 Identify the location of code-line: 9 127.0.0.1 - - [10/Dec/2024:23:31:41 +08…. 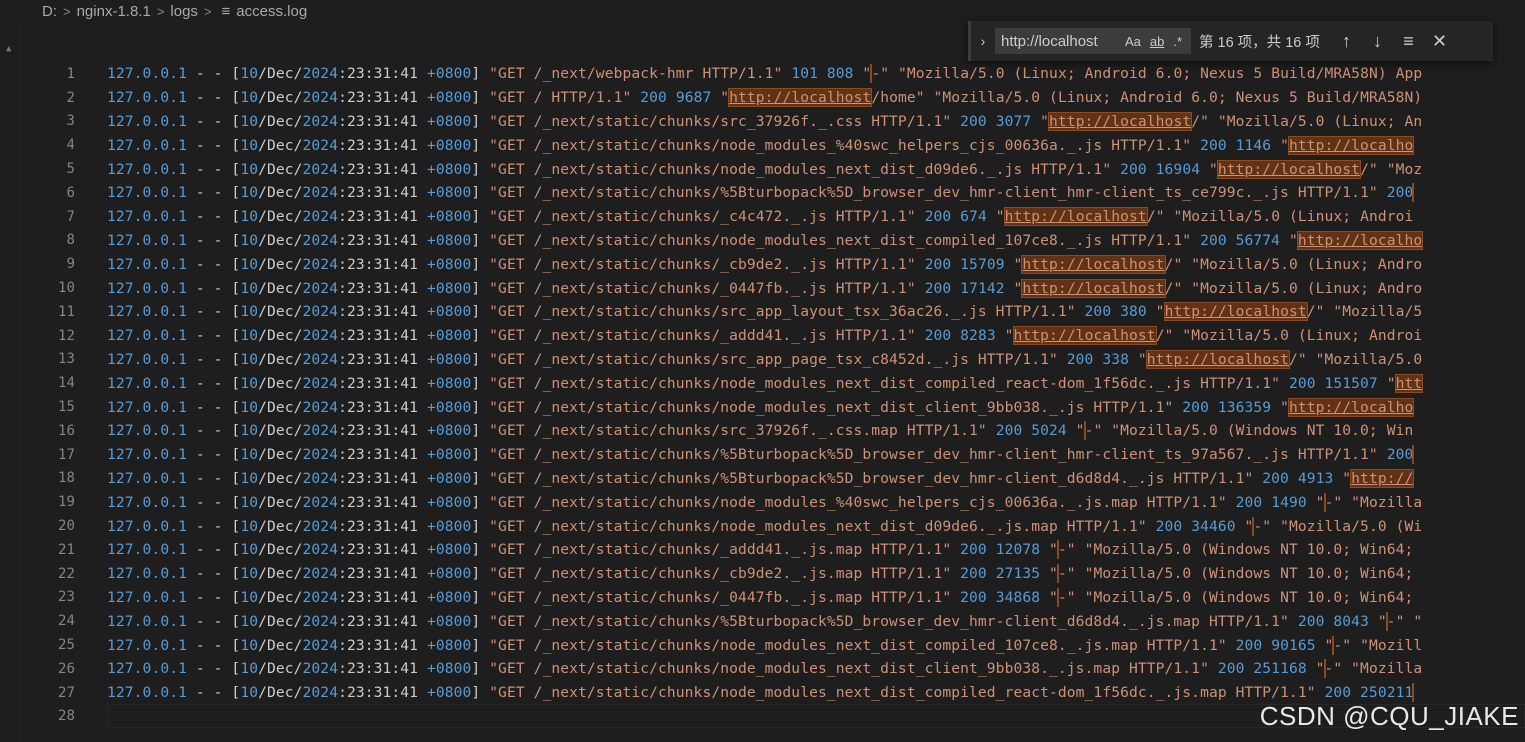
(772, 264).